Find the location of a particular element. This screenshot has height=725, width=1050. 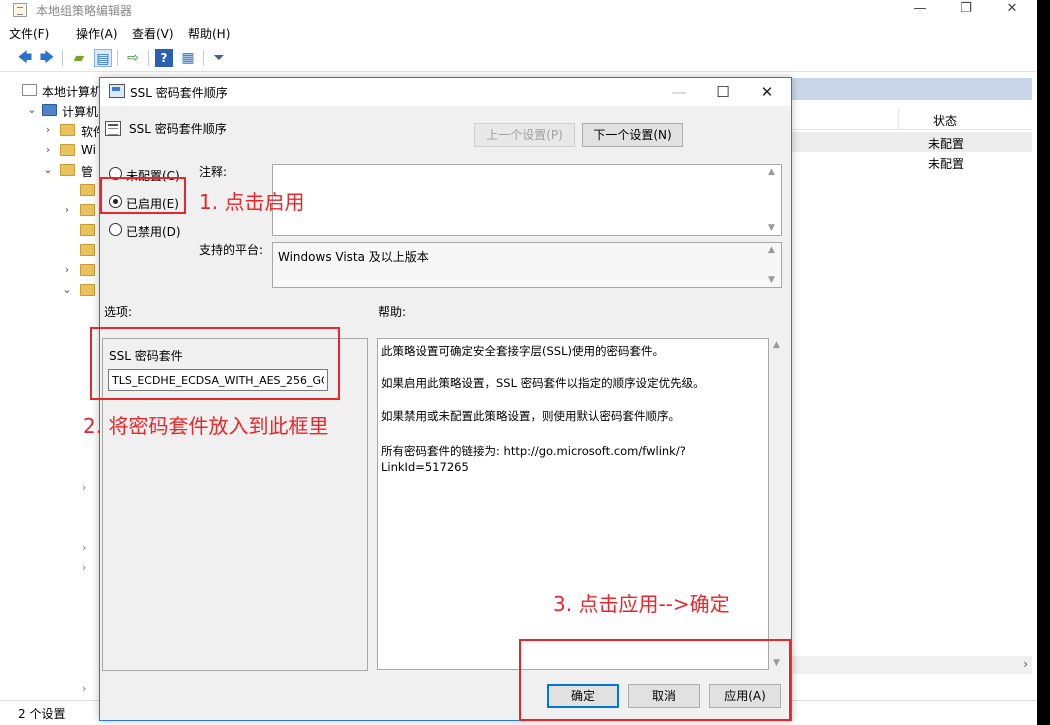

main-window-title: 本地组策略编辑器 is located at coordinates (84, 11).